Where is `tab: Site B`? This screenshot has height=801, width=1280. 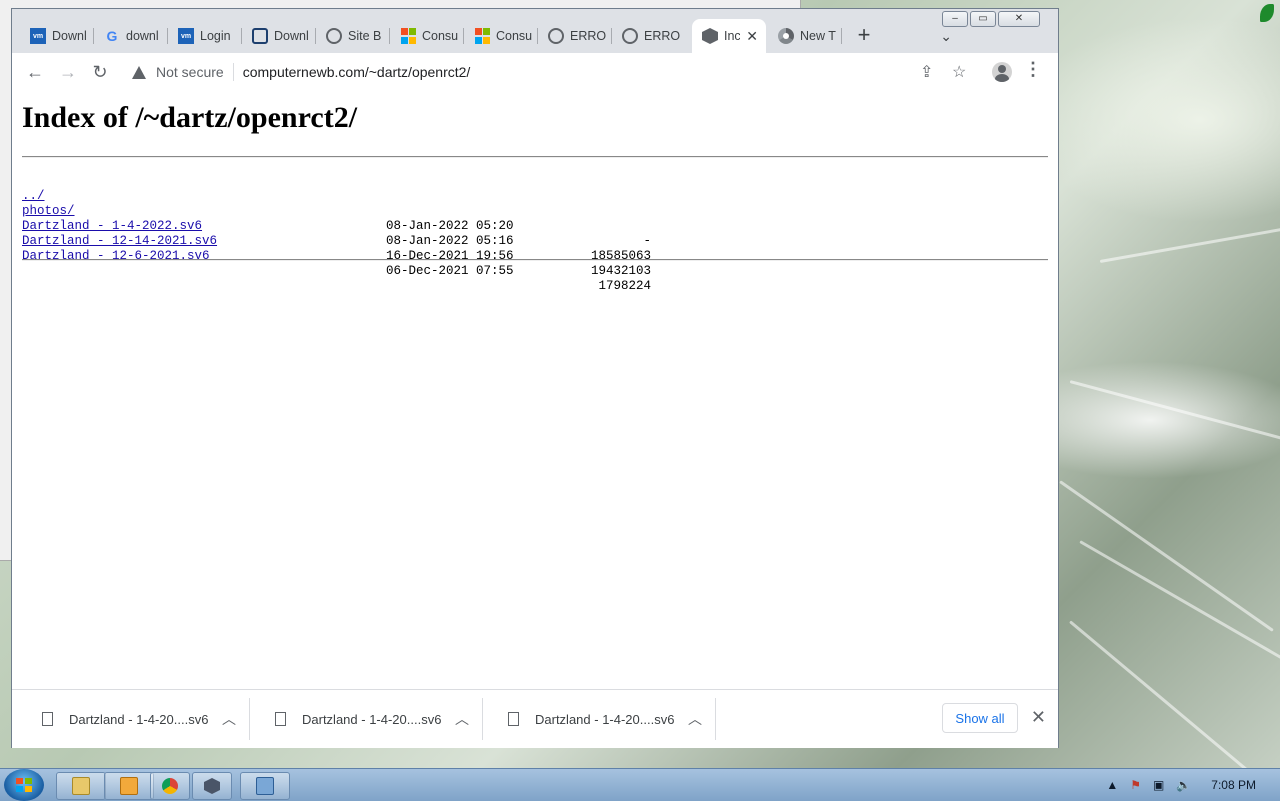 tab: Site B is located at coordinates (353, 36).